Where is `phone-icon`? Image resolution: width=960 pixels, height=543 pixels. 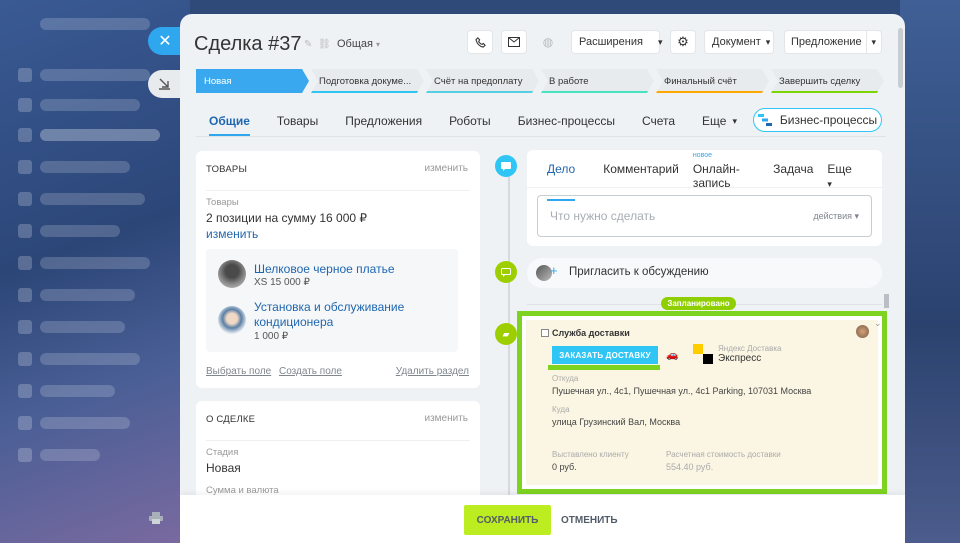
phone-icon is located at coordinates (480, 42).